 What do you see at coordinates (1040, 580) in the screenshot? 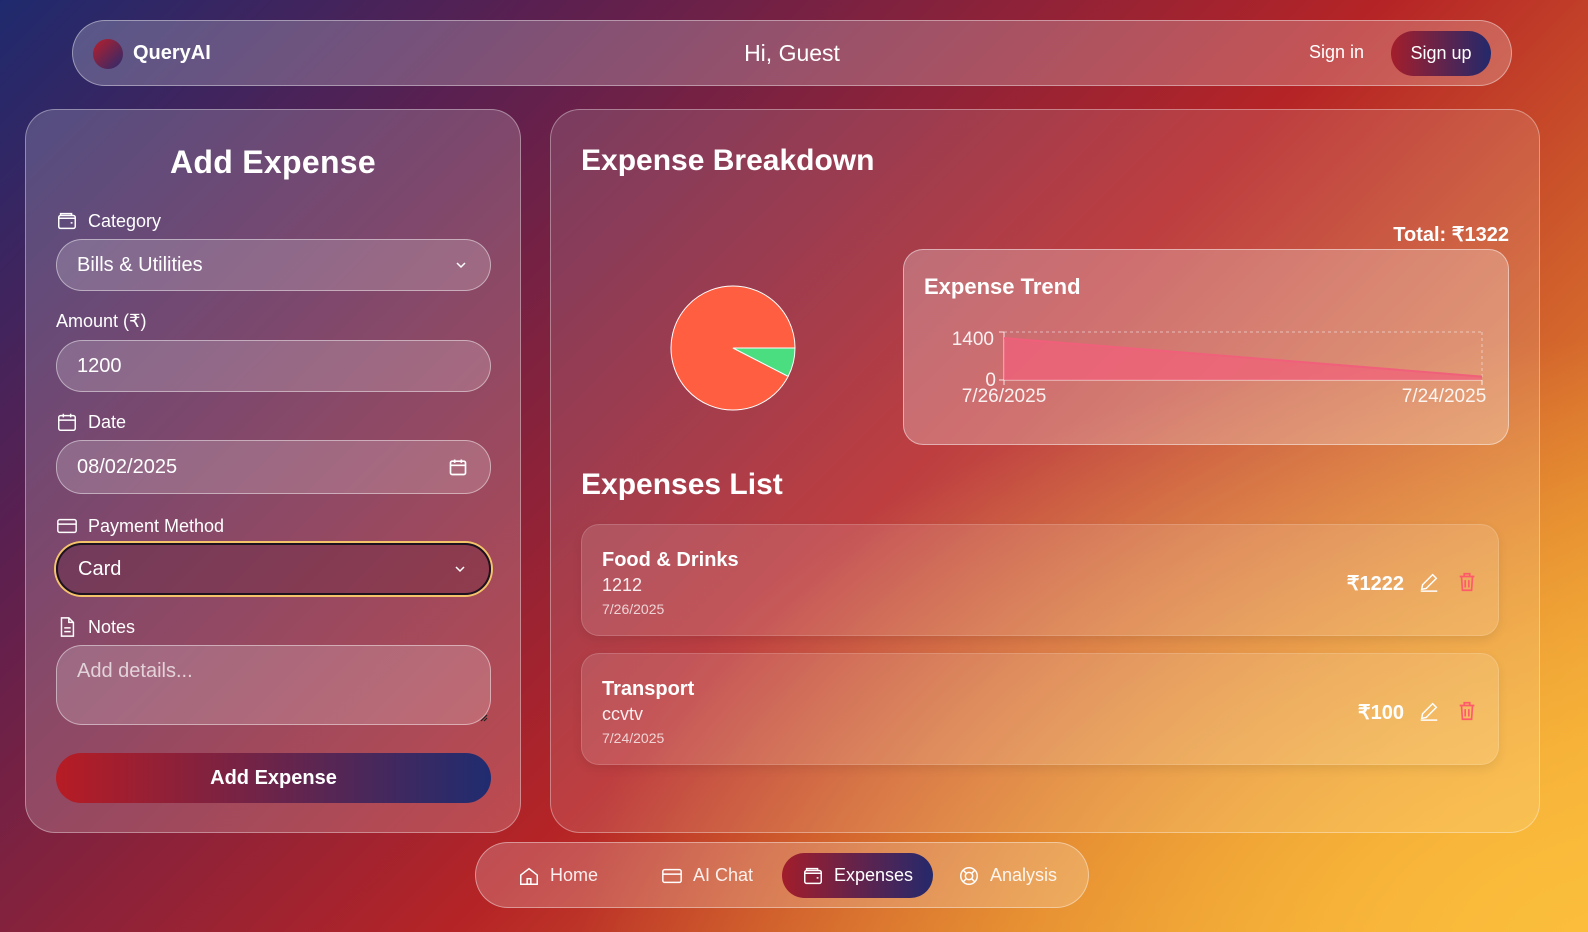
I see `expense-row: Food & Drinks 1212 7/26/2025 ₹1222` at bounding box center [1040, 580].